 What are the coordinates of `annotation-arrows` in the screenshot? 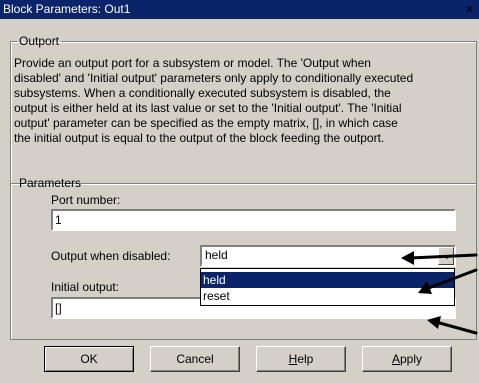 It's located at (439, 293).